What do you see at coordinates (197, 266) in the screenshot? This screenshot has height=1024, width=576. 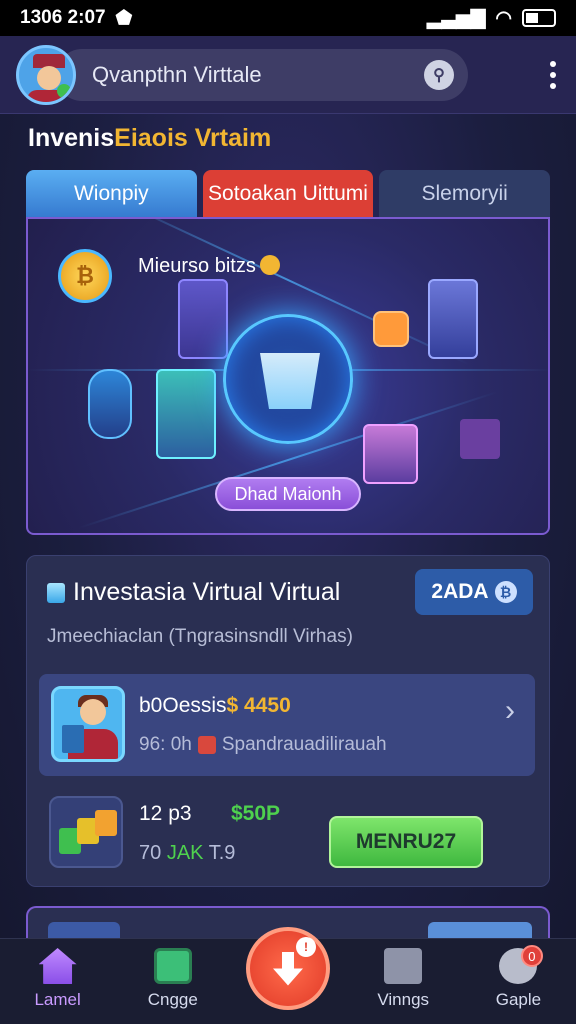 I see `hero-label-text: Mieurso bitzs` at bounding box center [197, 266].